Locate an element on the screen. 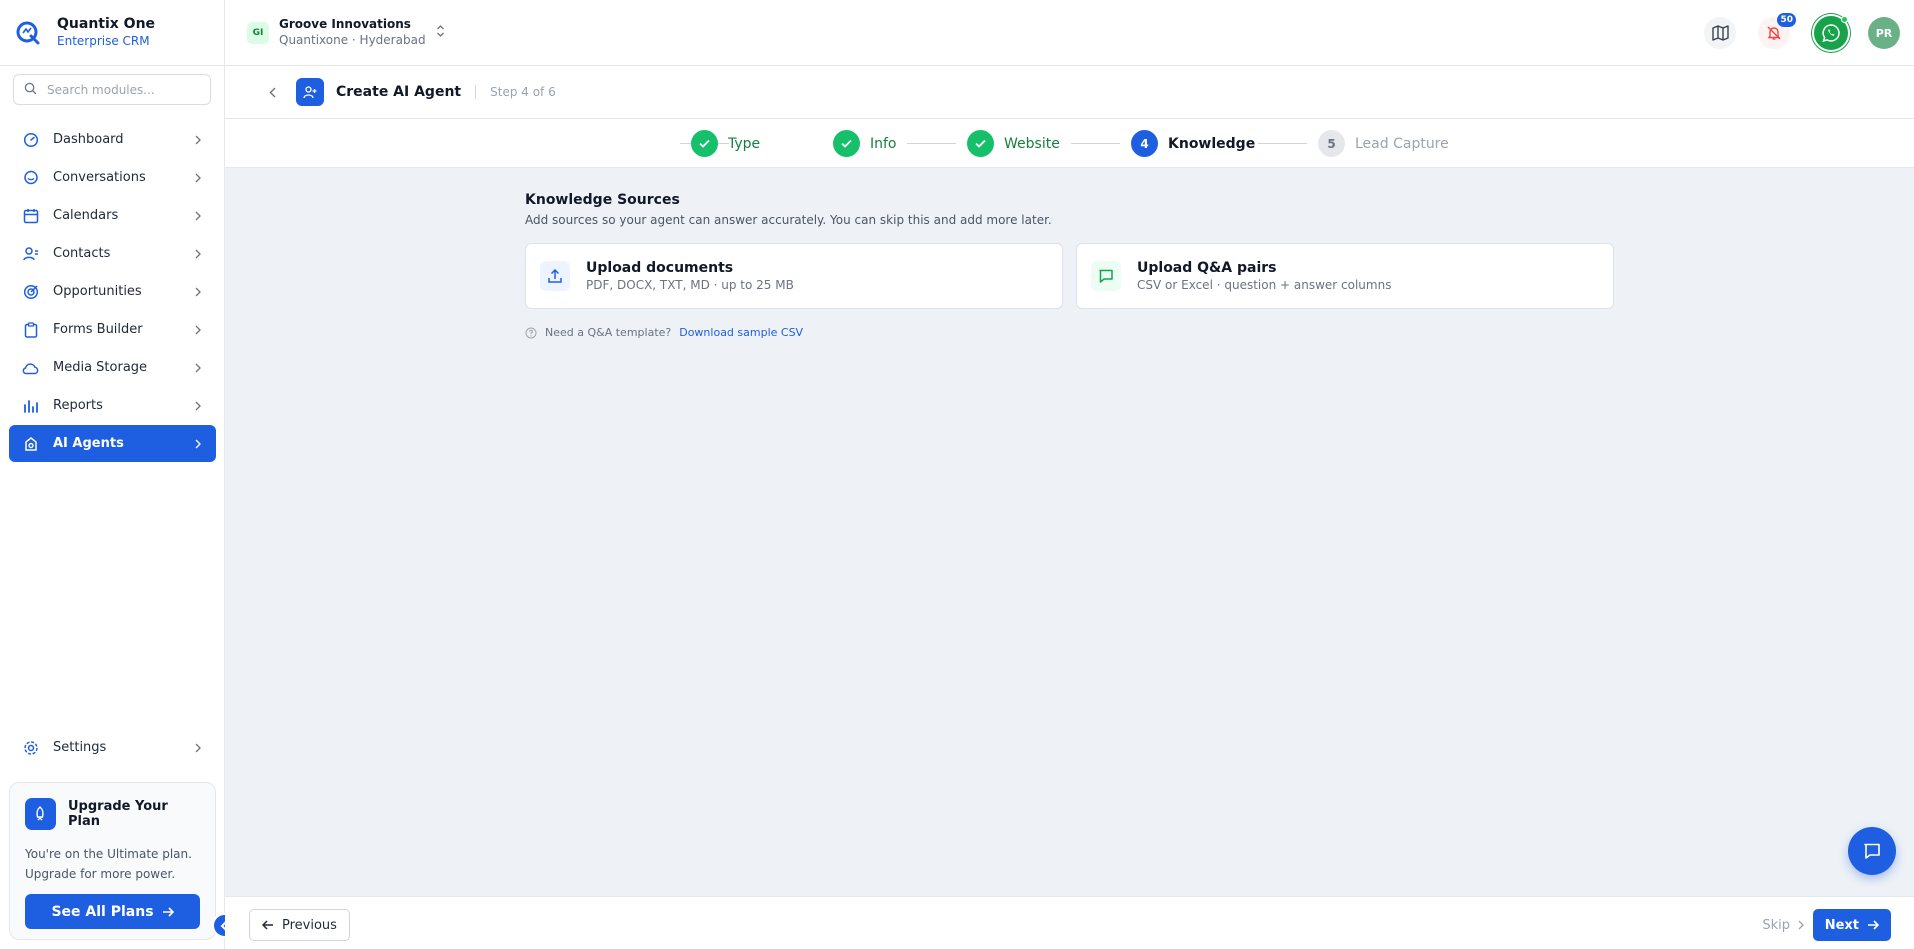 The width and height of the screenshot is (1914, 949). step-info: Info is located at coordinates (865, 143).